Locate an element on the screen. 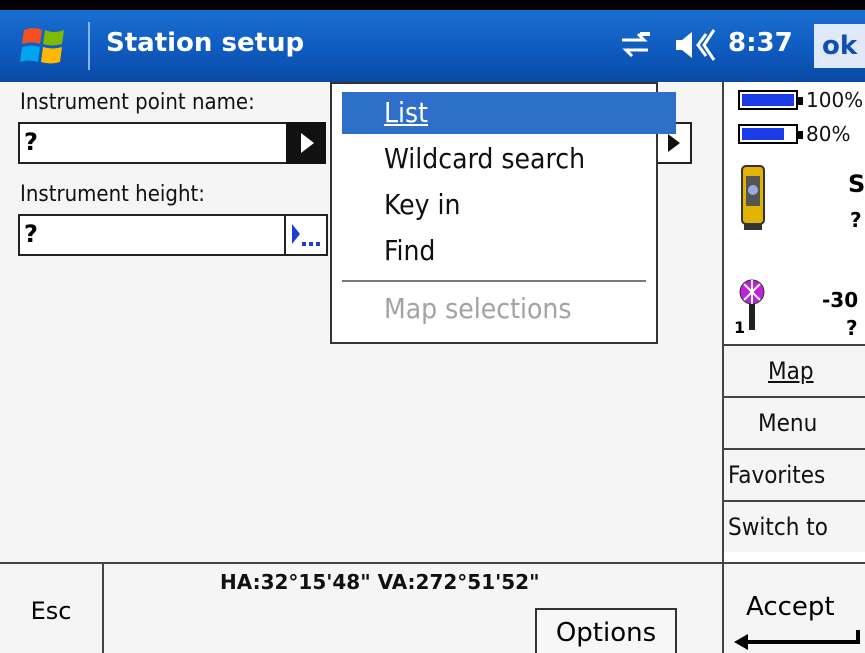 This screenshot has height=653, width=865. menu-item-key-in: Key in is located at coordinates (509, 205).